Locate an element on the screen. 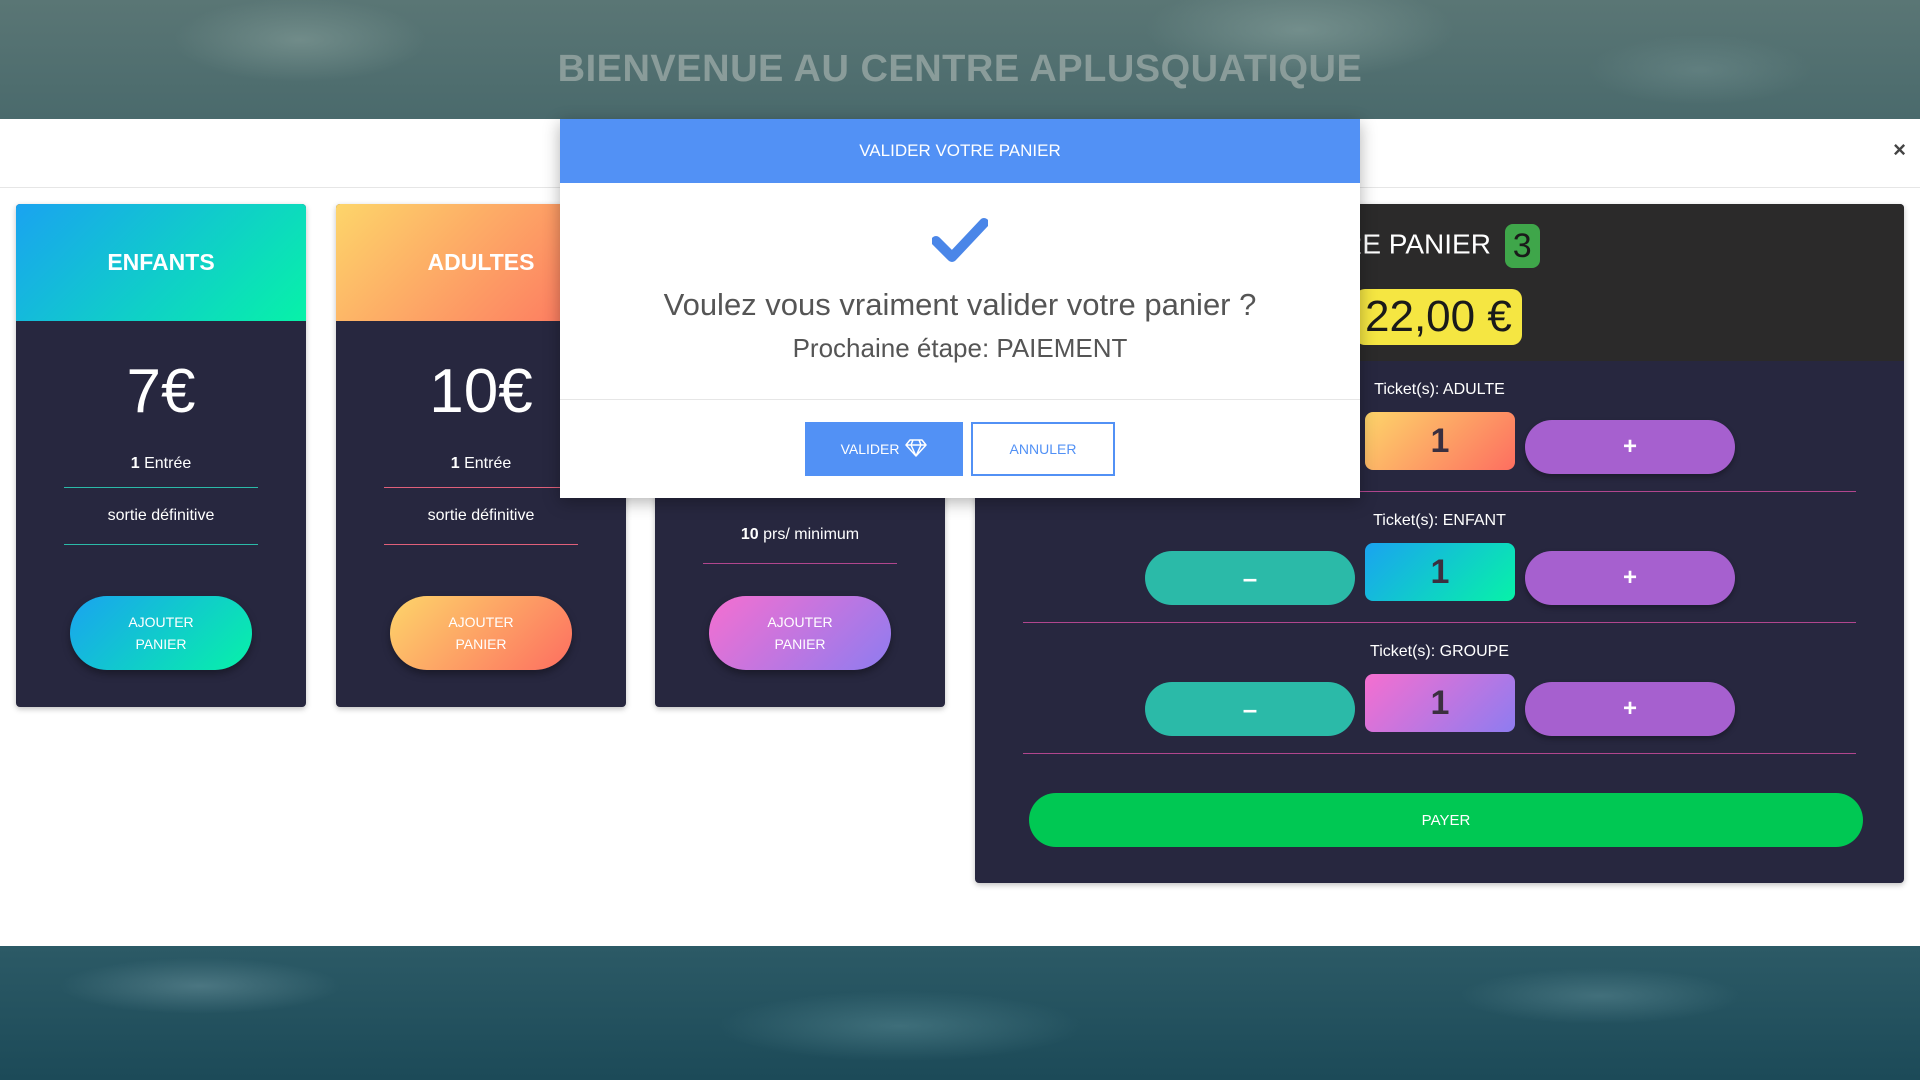  ticket-row-groupe: Ticket(s): GROUPE – 1 + is located at coordinates (1439, 688).